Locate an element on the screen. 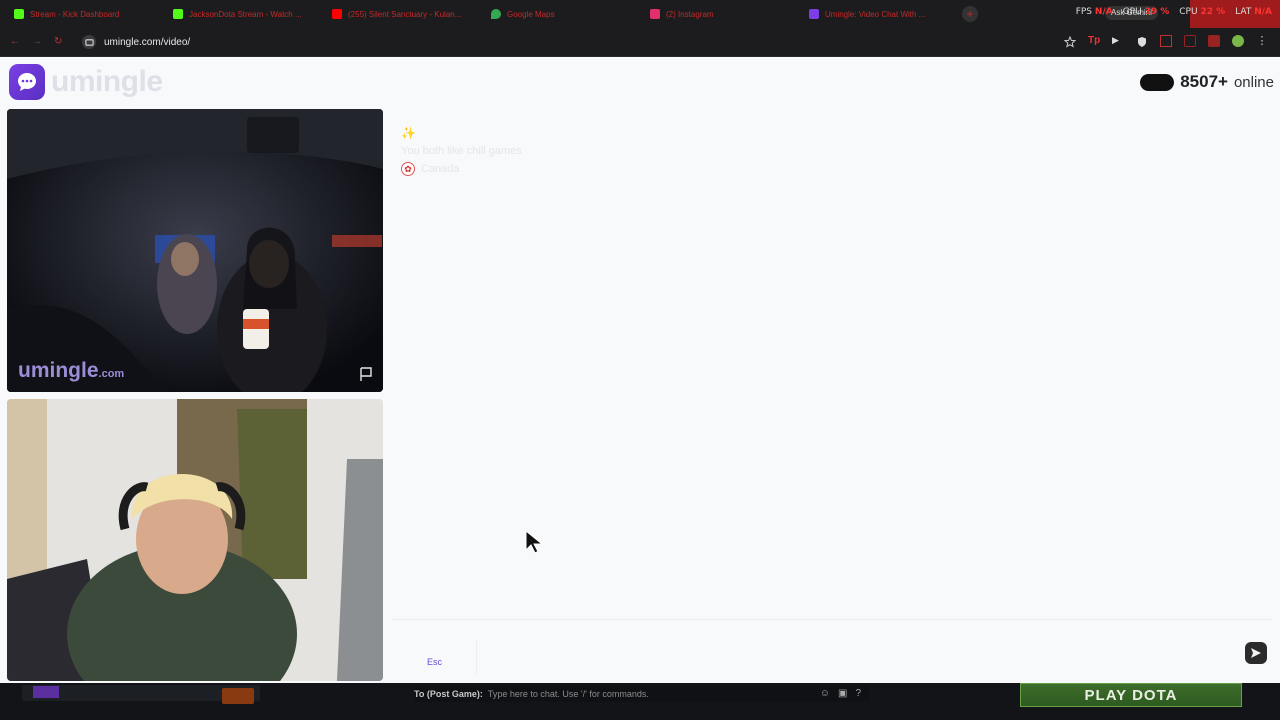  play-icon: ▶ is located at coordinates (1118, 41).